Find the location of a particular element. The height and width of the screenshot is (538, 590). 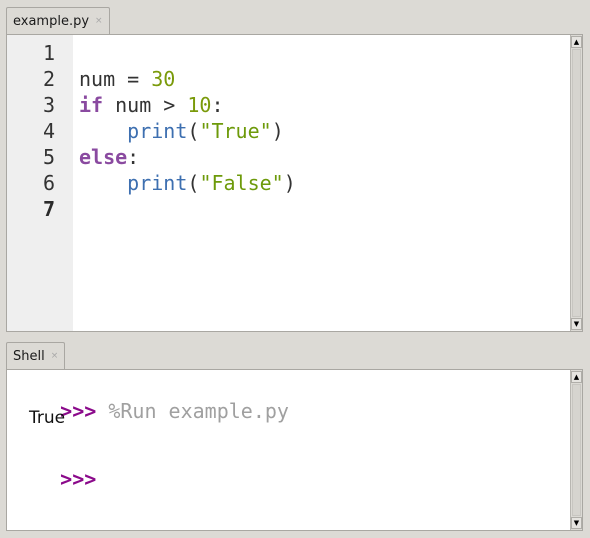

line-number: 2 is located at coordinates (48, 79).